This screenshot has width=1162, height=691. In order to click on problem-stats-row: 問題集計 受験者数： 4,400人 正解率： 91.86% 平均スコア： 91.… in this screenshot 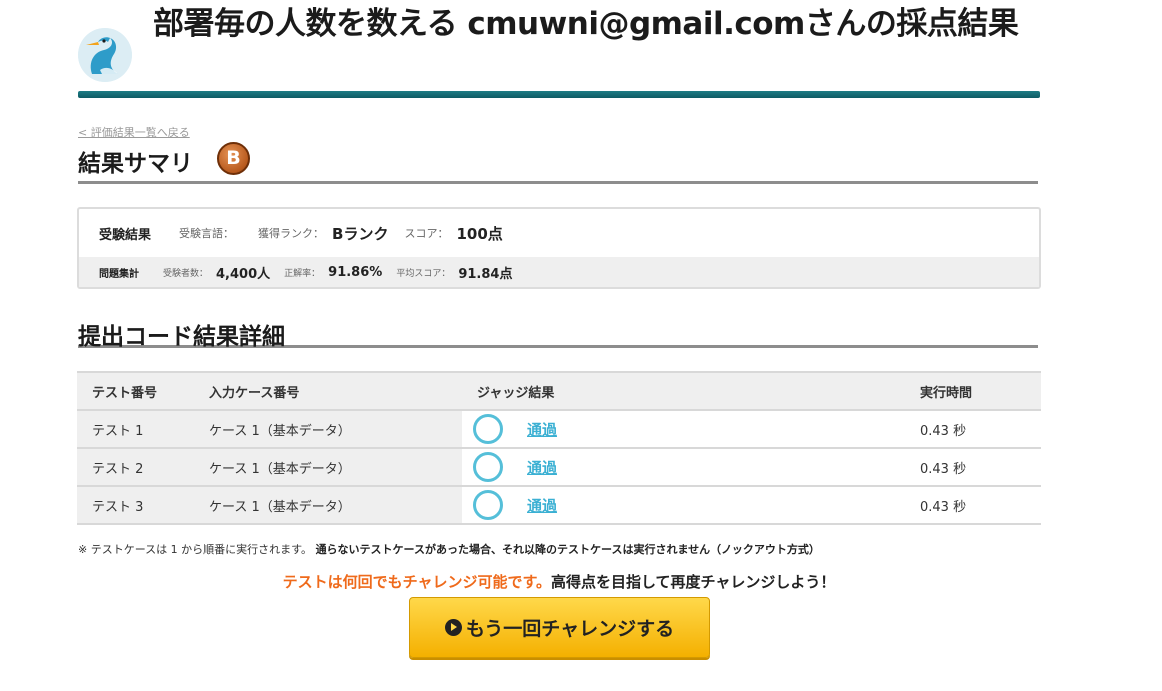, I will do `click(559, 272)`.